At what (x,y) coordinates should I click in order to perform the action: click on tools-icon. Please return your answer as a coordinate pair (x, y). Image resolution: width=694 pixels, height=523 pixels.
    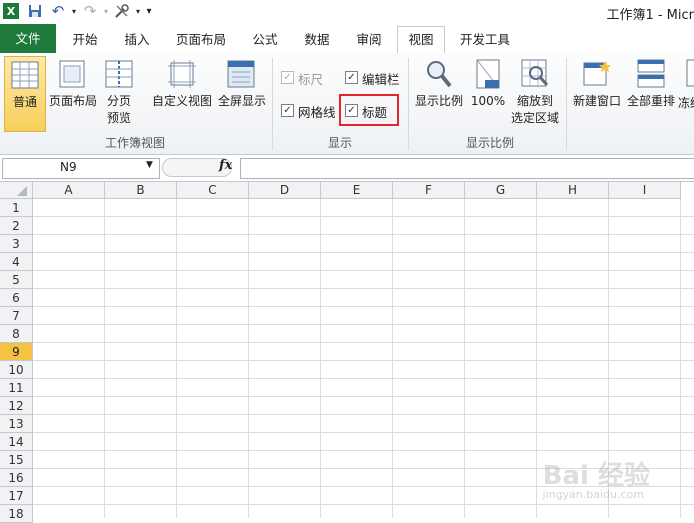
    Looking at the image, I should click on (122, 11).